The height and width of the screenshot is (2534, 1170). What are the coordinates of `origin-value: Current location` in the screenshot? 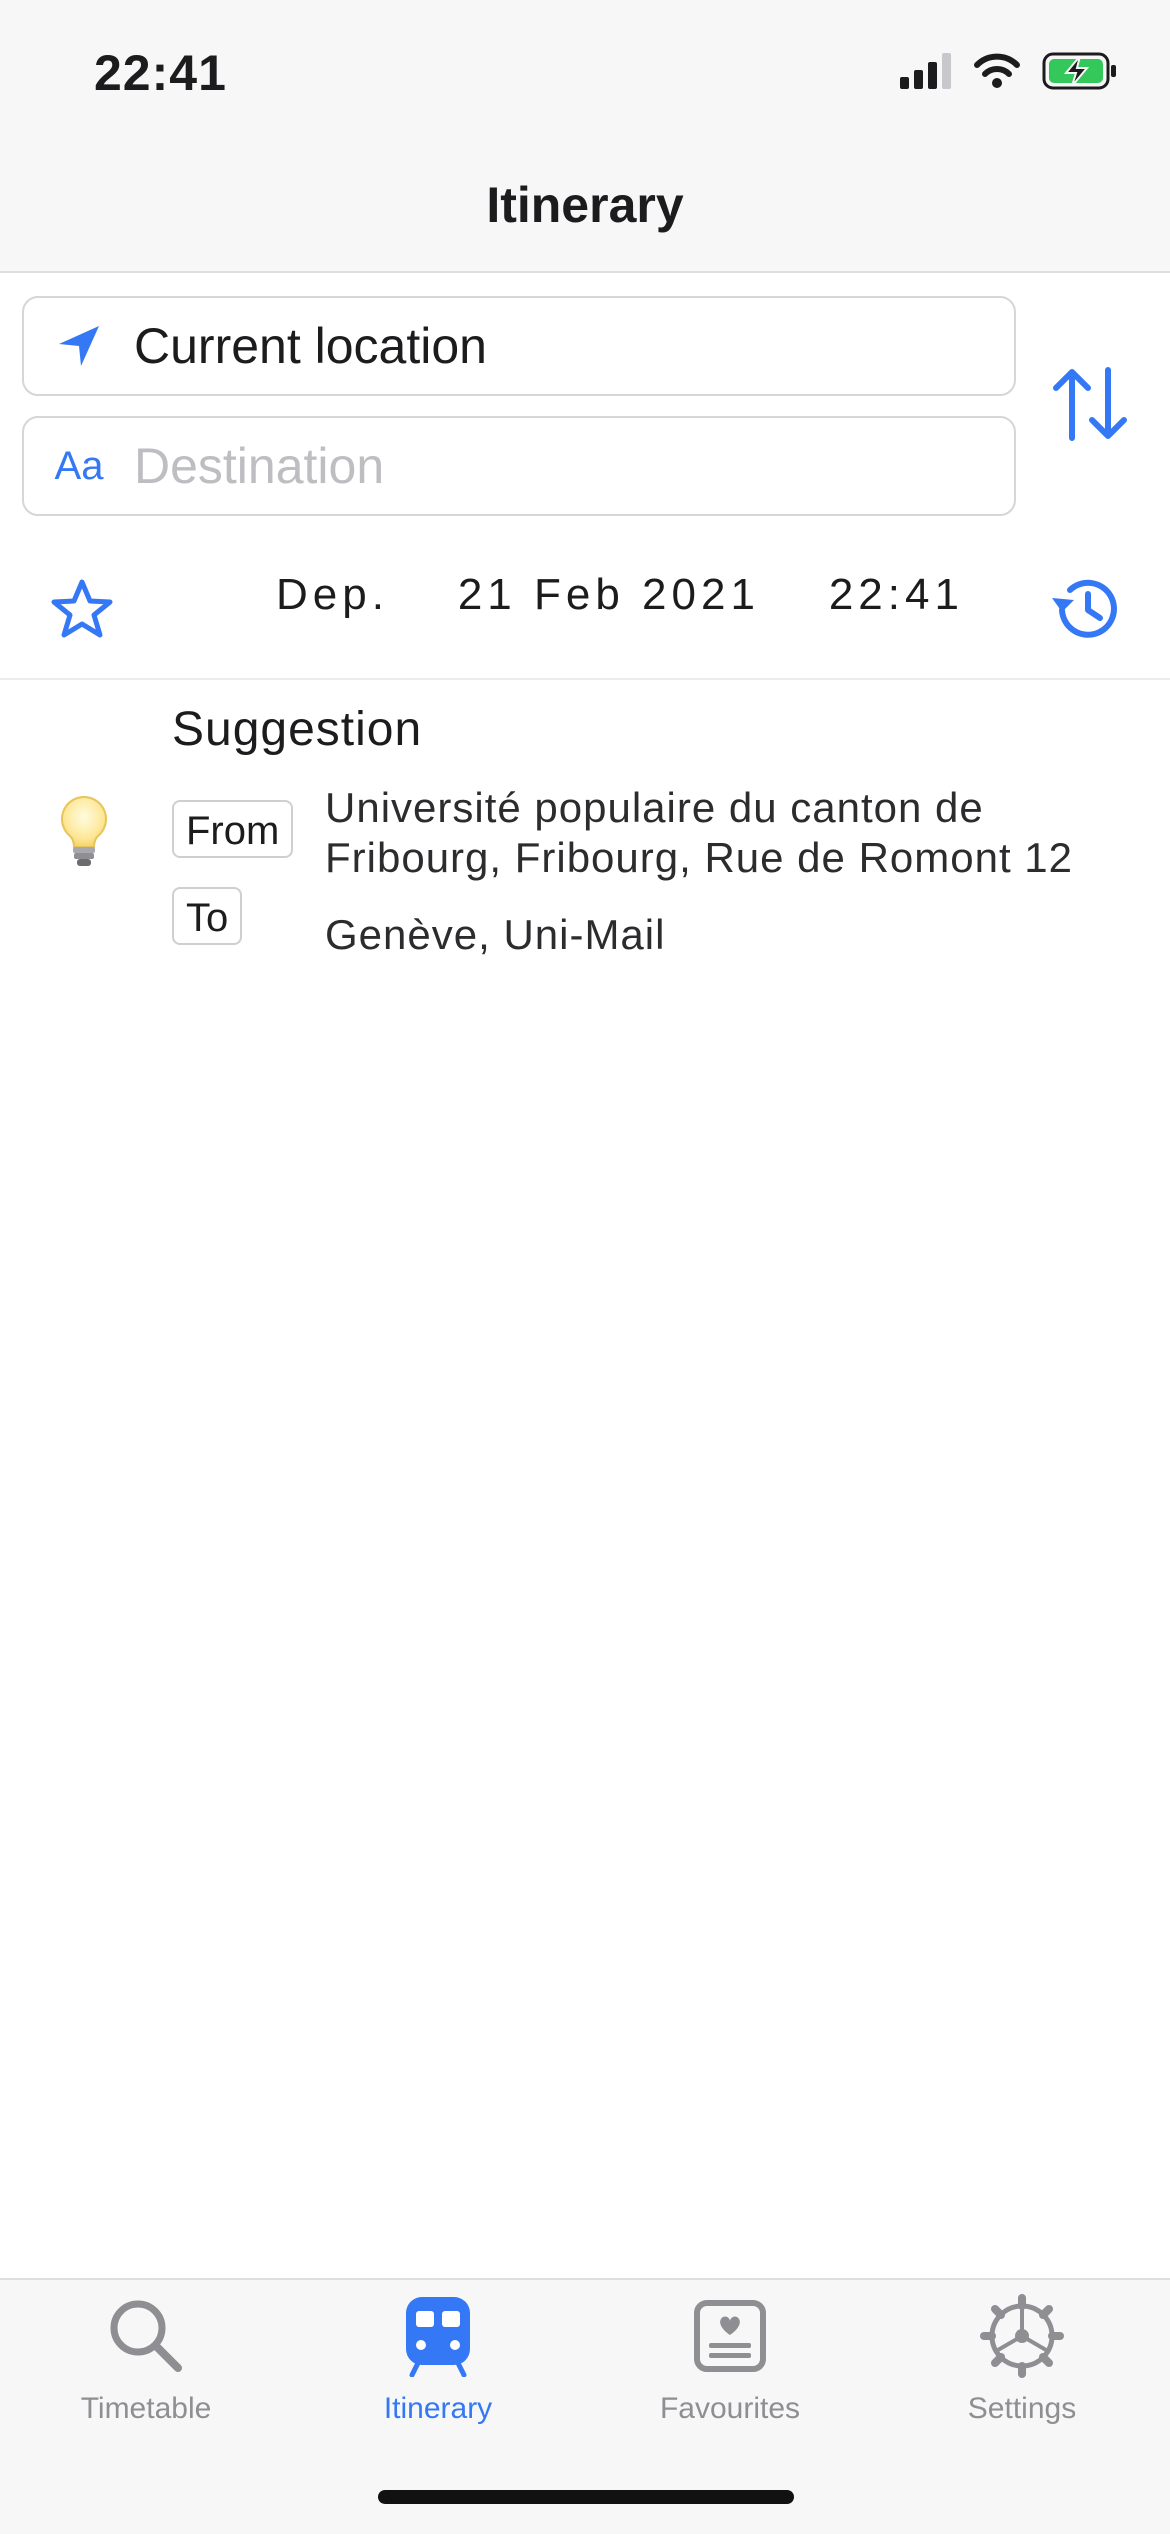 It's located at (310, 346).